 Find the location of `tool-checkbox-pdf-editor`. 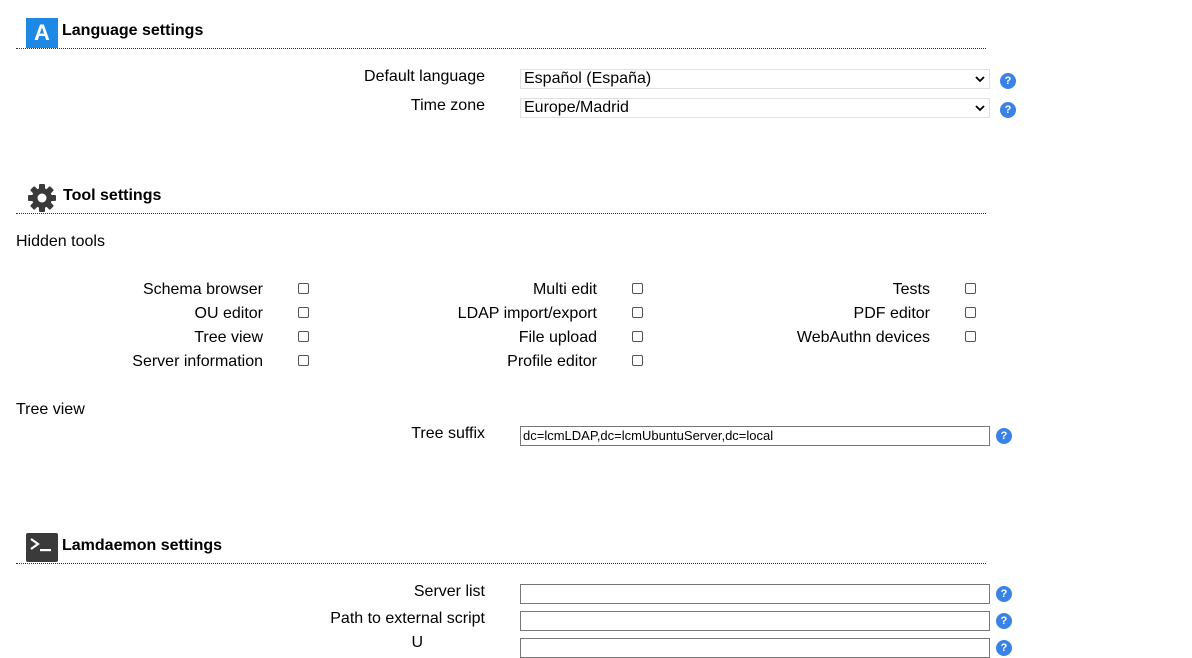

tool-checkbox-pdf-editor is located at coordinates (970, 312).